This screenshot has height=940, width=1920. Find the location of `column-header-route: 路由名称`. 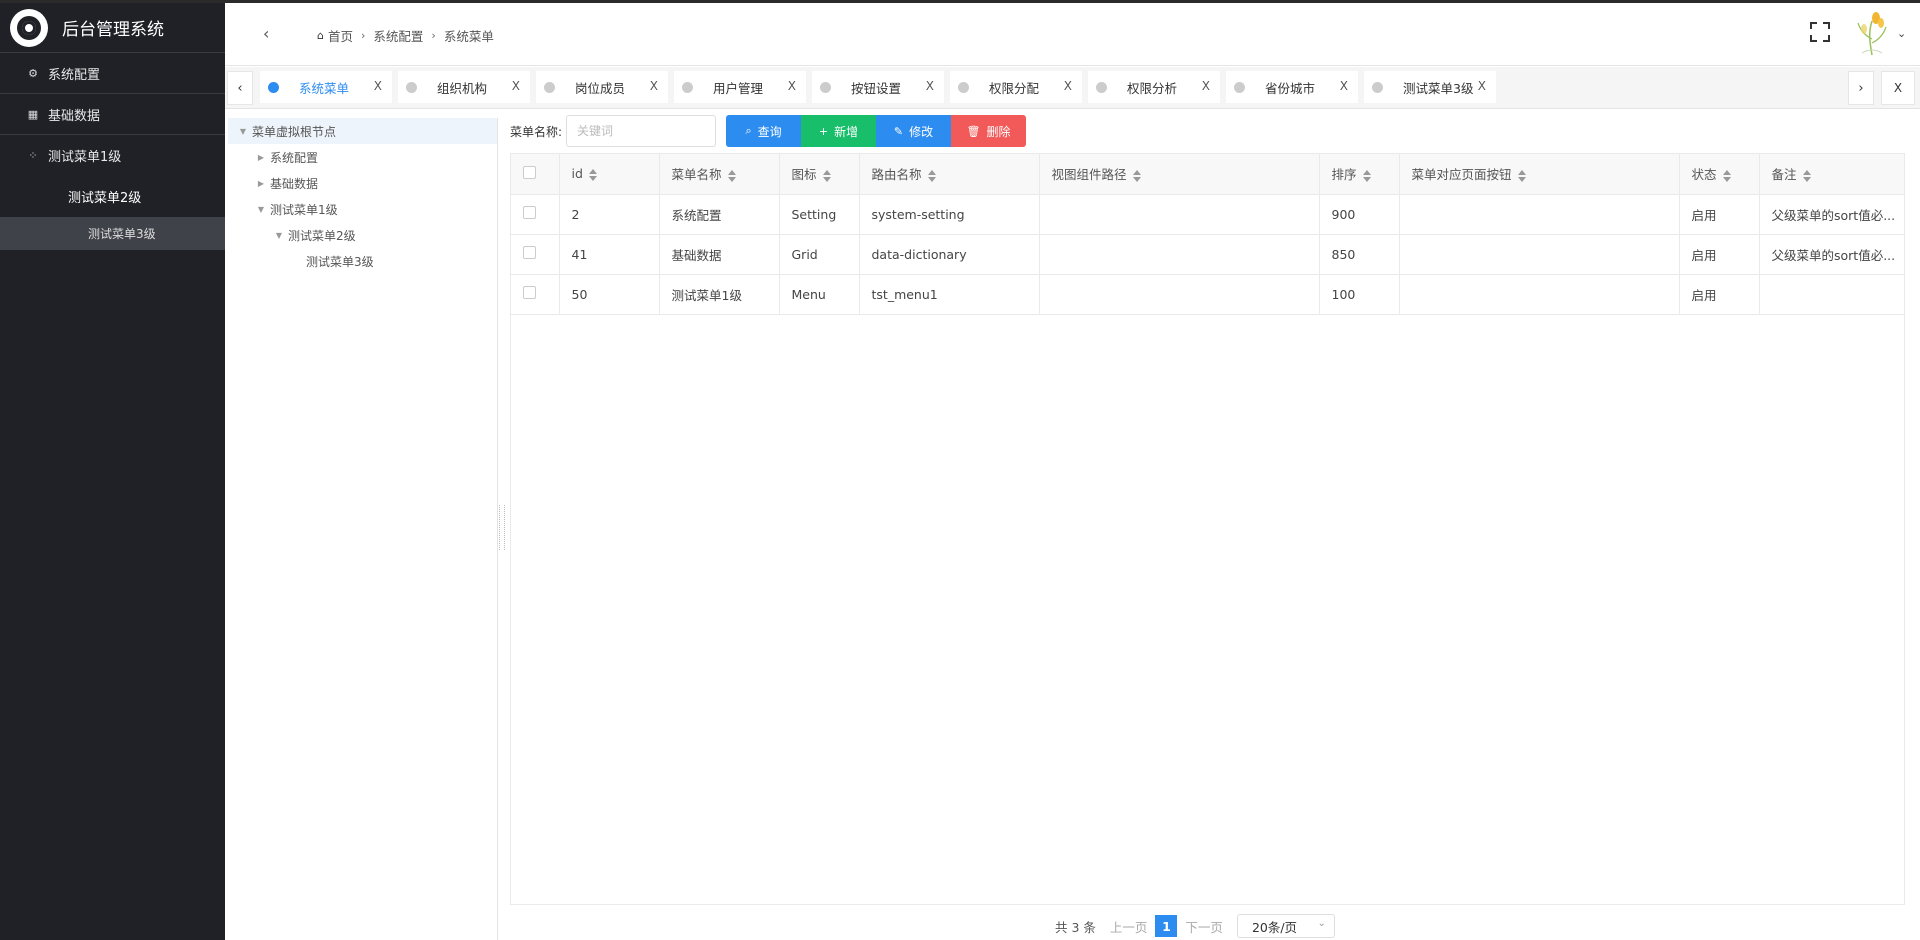

column-header-route: 路由名称 is located at coordinates (949, 174).